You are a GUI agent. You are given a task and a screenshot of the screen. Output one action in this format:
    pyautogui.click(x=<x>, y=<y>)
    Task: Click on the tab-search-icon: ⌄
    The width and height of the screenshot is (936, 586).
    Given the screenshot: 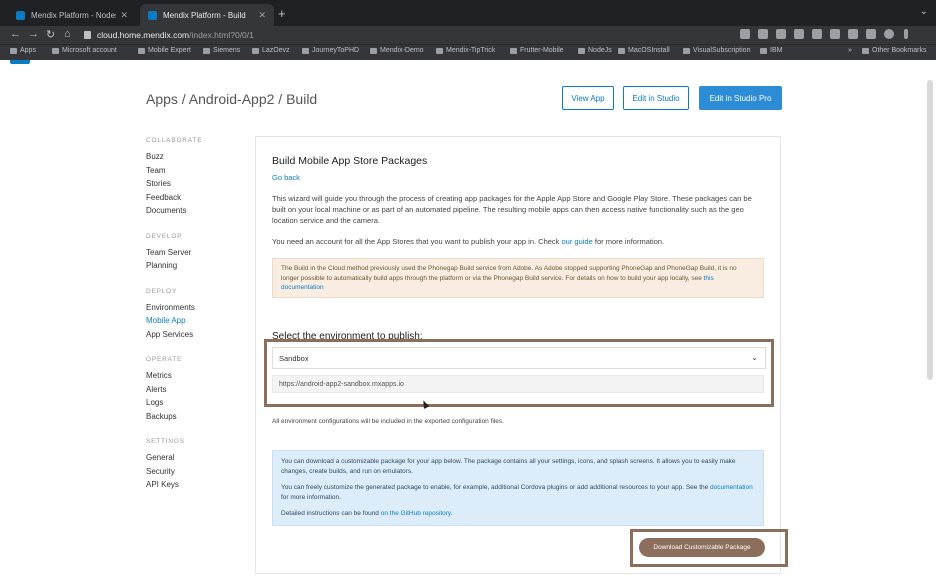 What is the action you would take?
    pyautogui.click(x=924, y=11)
    